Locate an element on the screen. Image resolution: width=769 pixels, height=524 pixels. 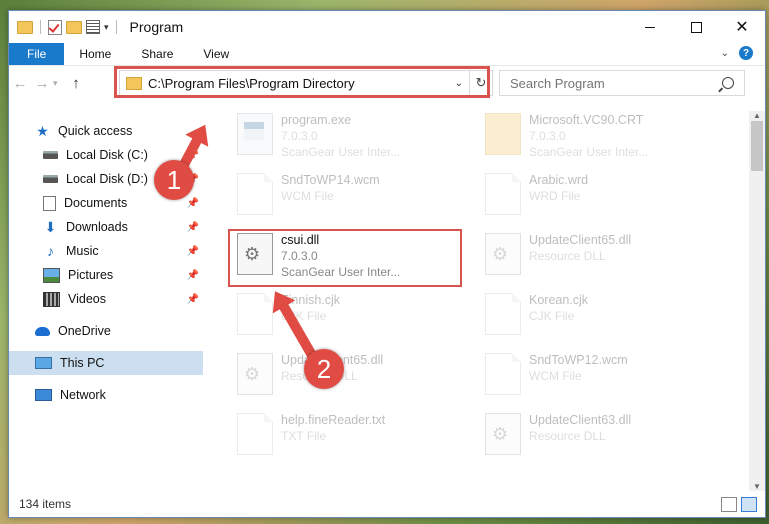
recent-locations-dropdown: ▾ is located at coordinates (59, 83).